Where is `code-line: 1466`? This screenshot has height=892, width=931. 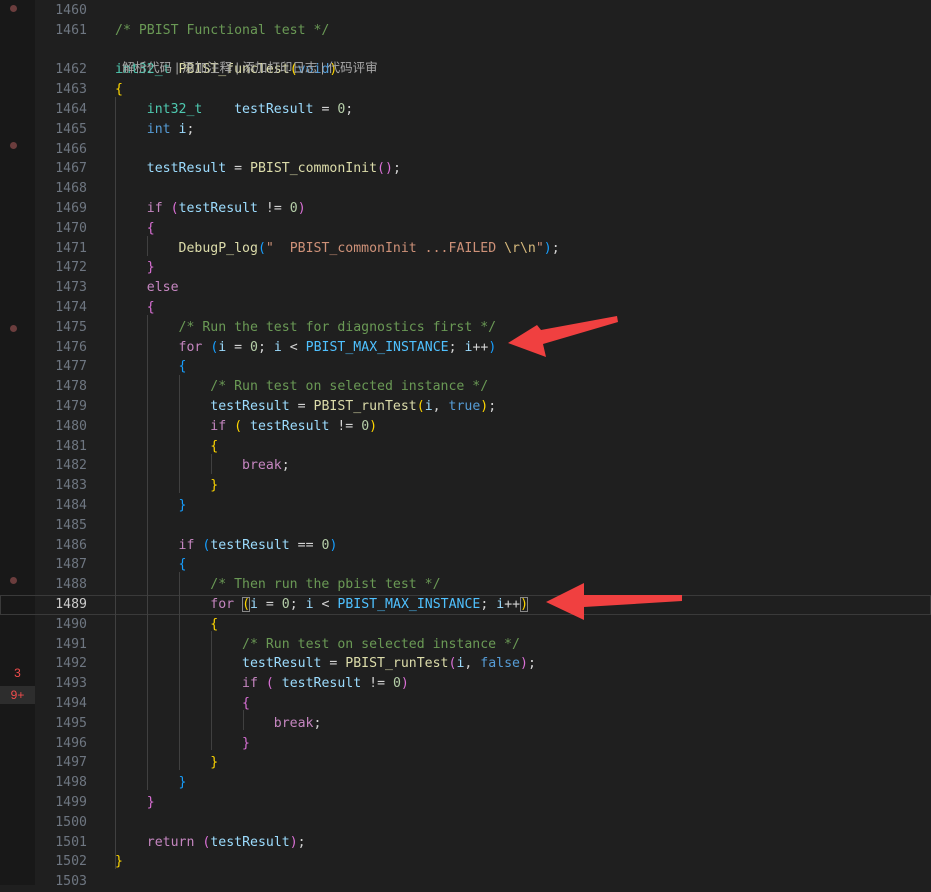 code-line: 1466 is located at coordinates (465, 150).